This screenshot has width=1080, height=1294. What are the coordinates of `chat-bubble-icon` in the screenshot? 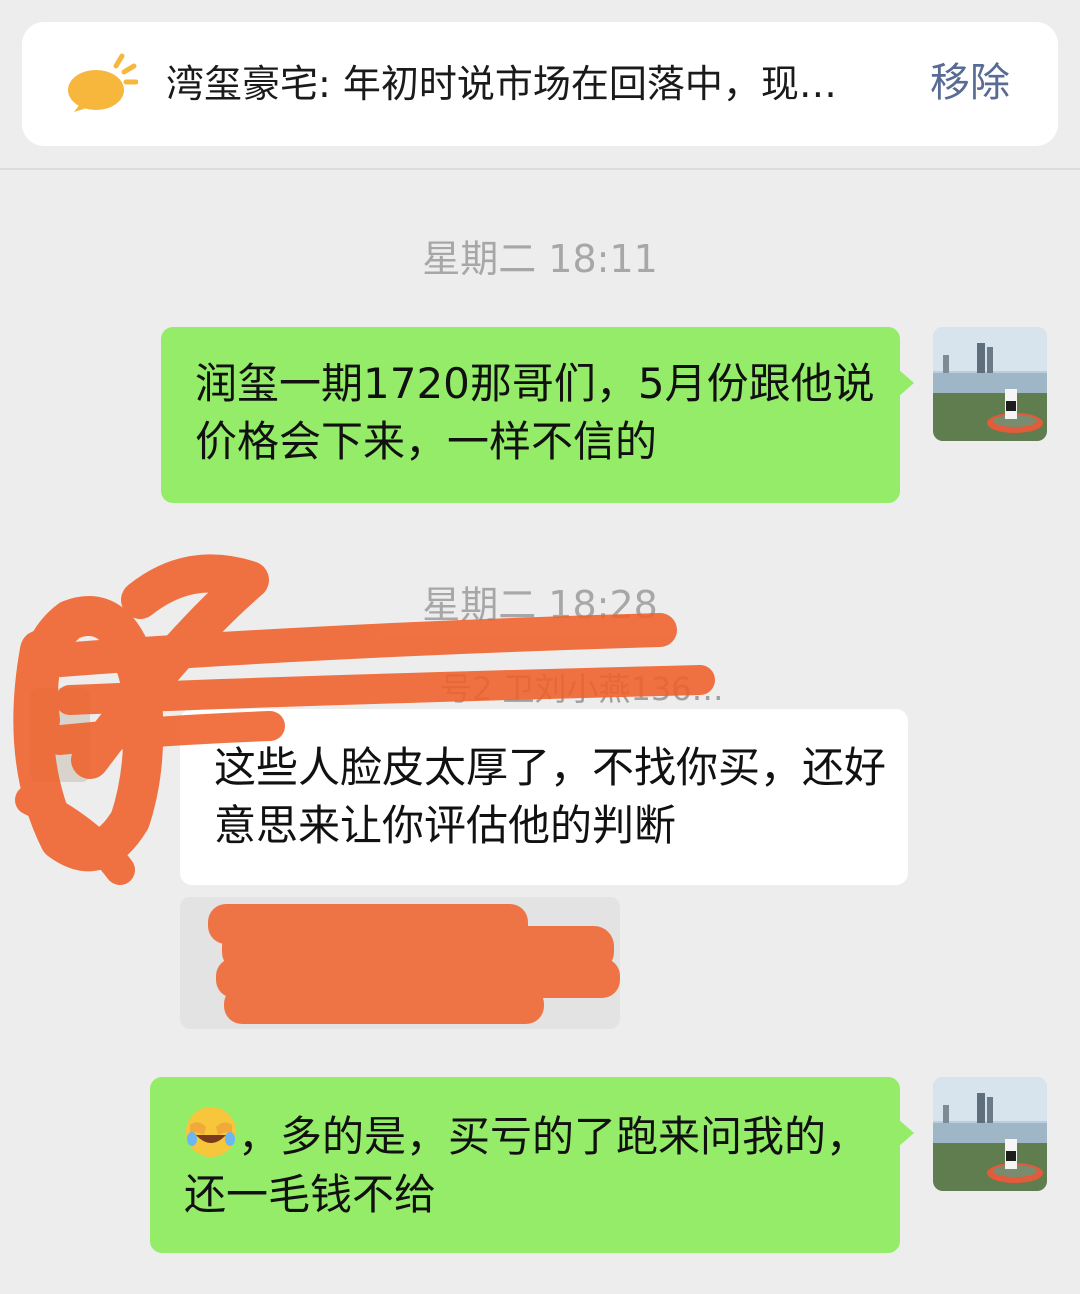 It's located at (103, 82).